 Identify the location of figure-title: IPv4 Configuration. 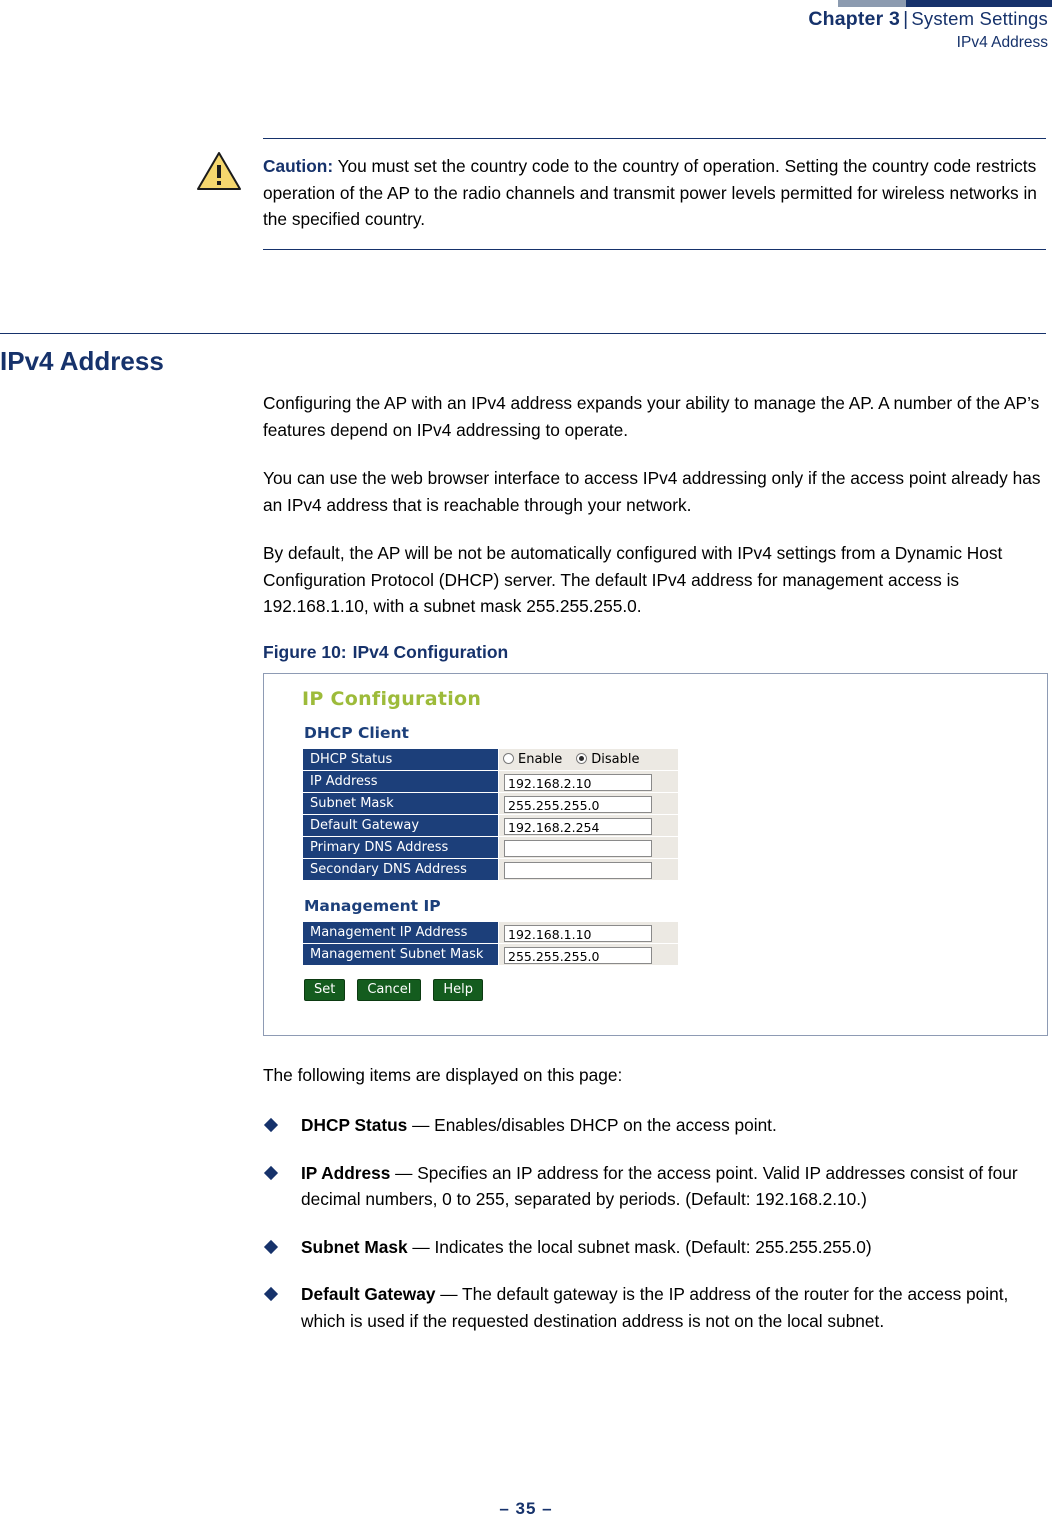
(430, 651).